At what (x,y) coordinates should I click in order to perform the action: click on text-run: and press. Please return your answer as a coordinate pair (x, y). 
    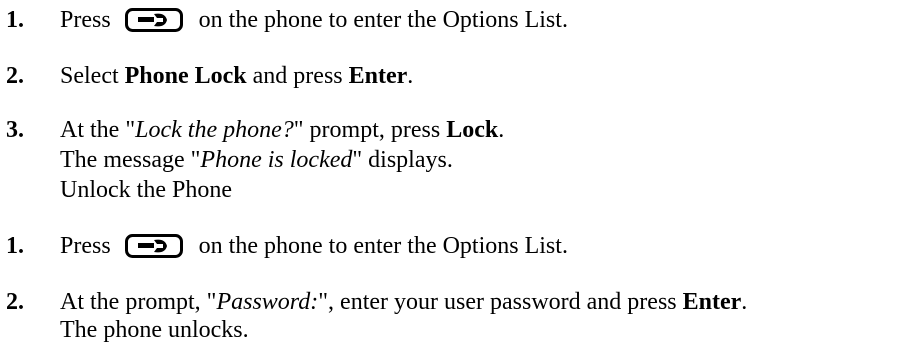
    Looking at the image, I should click on (297, 76).